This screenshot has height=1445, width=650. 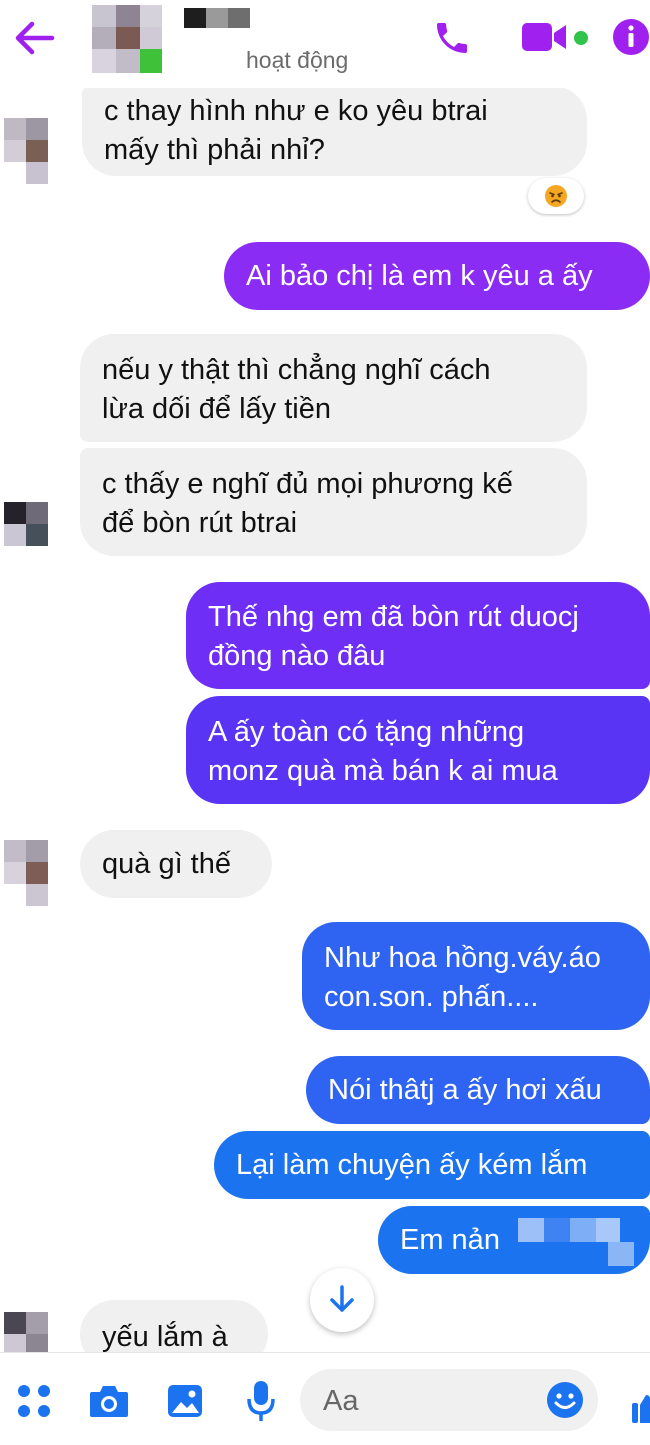 What do you see at coordinates (185, 1401) in the screenshot?
I see `gallery-icon` at bounding box center [185, 1401].